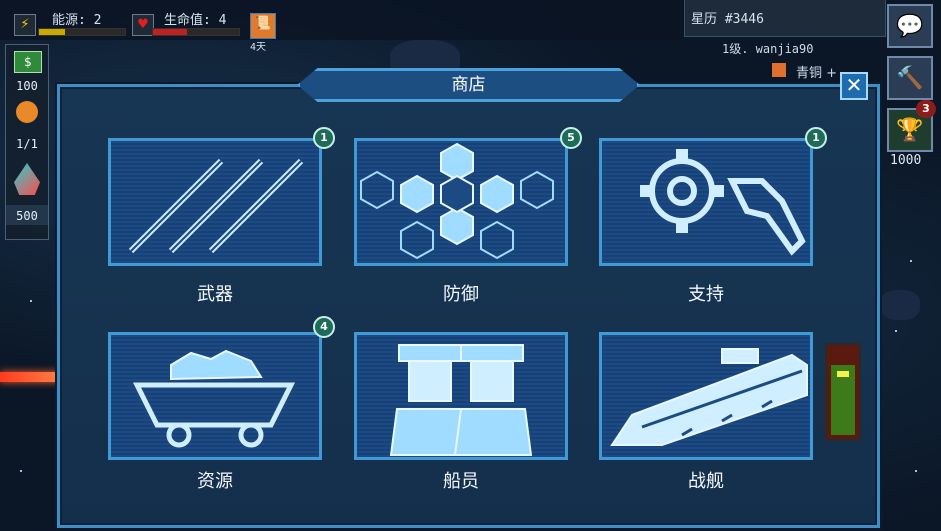  Describe the element at coordinates (170, 32) in the screenshot. I see `hp-bar-fill` at that location.